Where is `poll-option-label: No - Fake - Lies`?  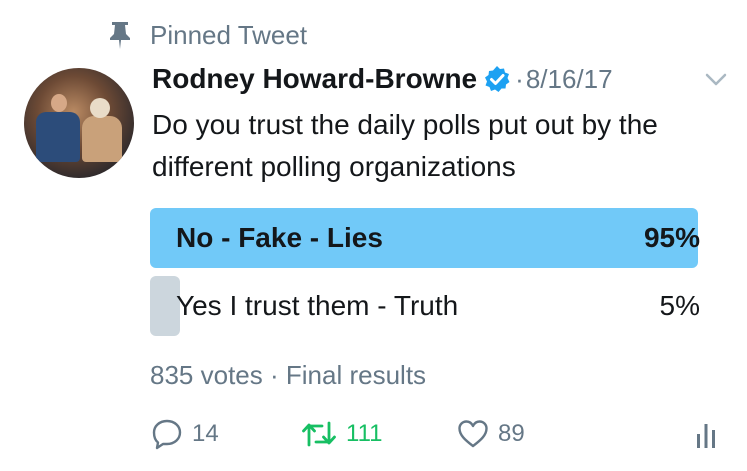 poll-option-label: No - Fake - Lies is located at coordinates (279, 237).